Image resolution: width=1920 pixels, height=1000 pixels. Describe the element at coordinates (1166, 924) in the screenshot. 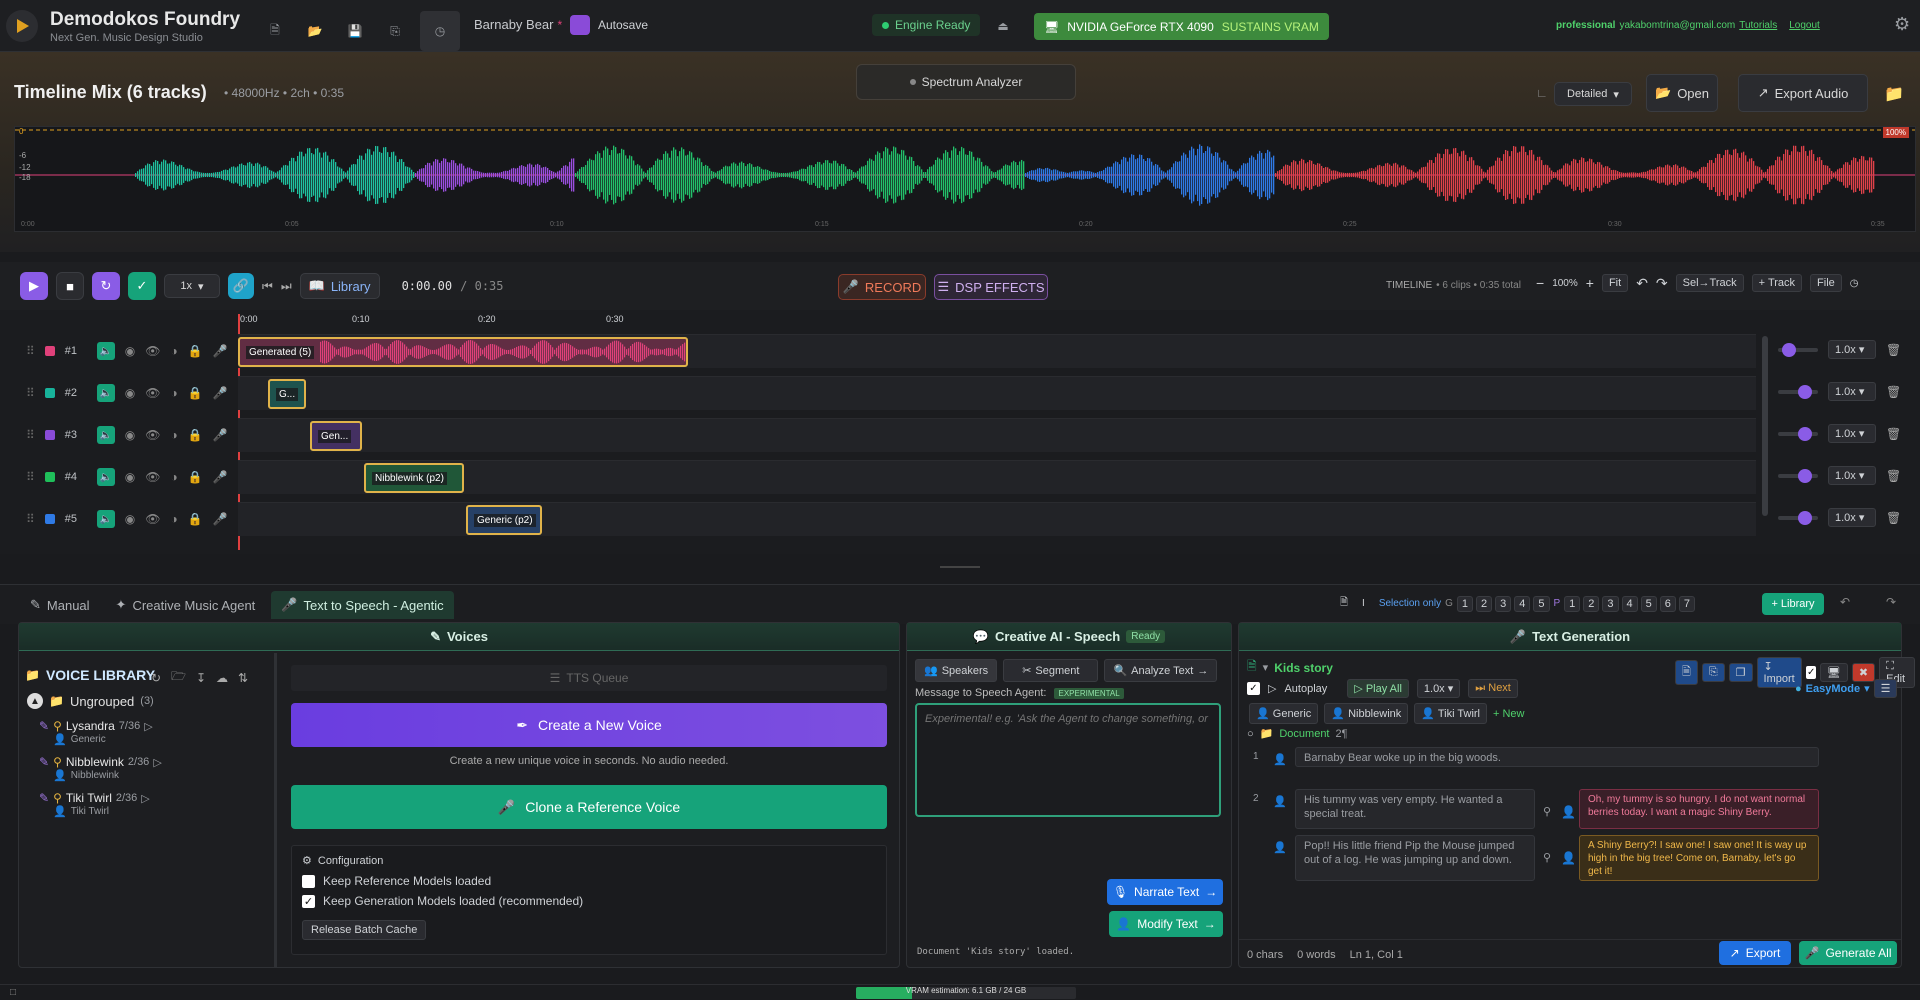

I see `modify-text-button: 👤 Modify Text →` at that location.